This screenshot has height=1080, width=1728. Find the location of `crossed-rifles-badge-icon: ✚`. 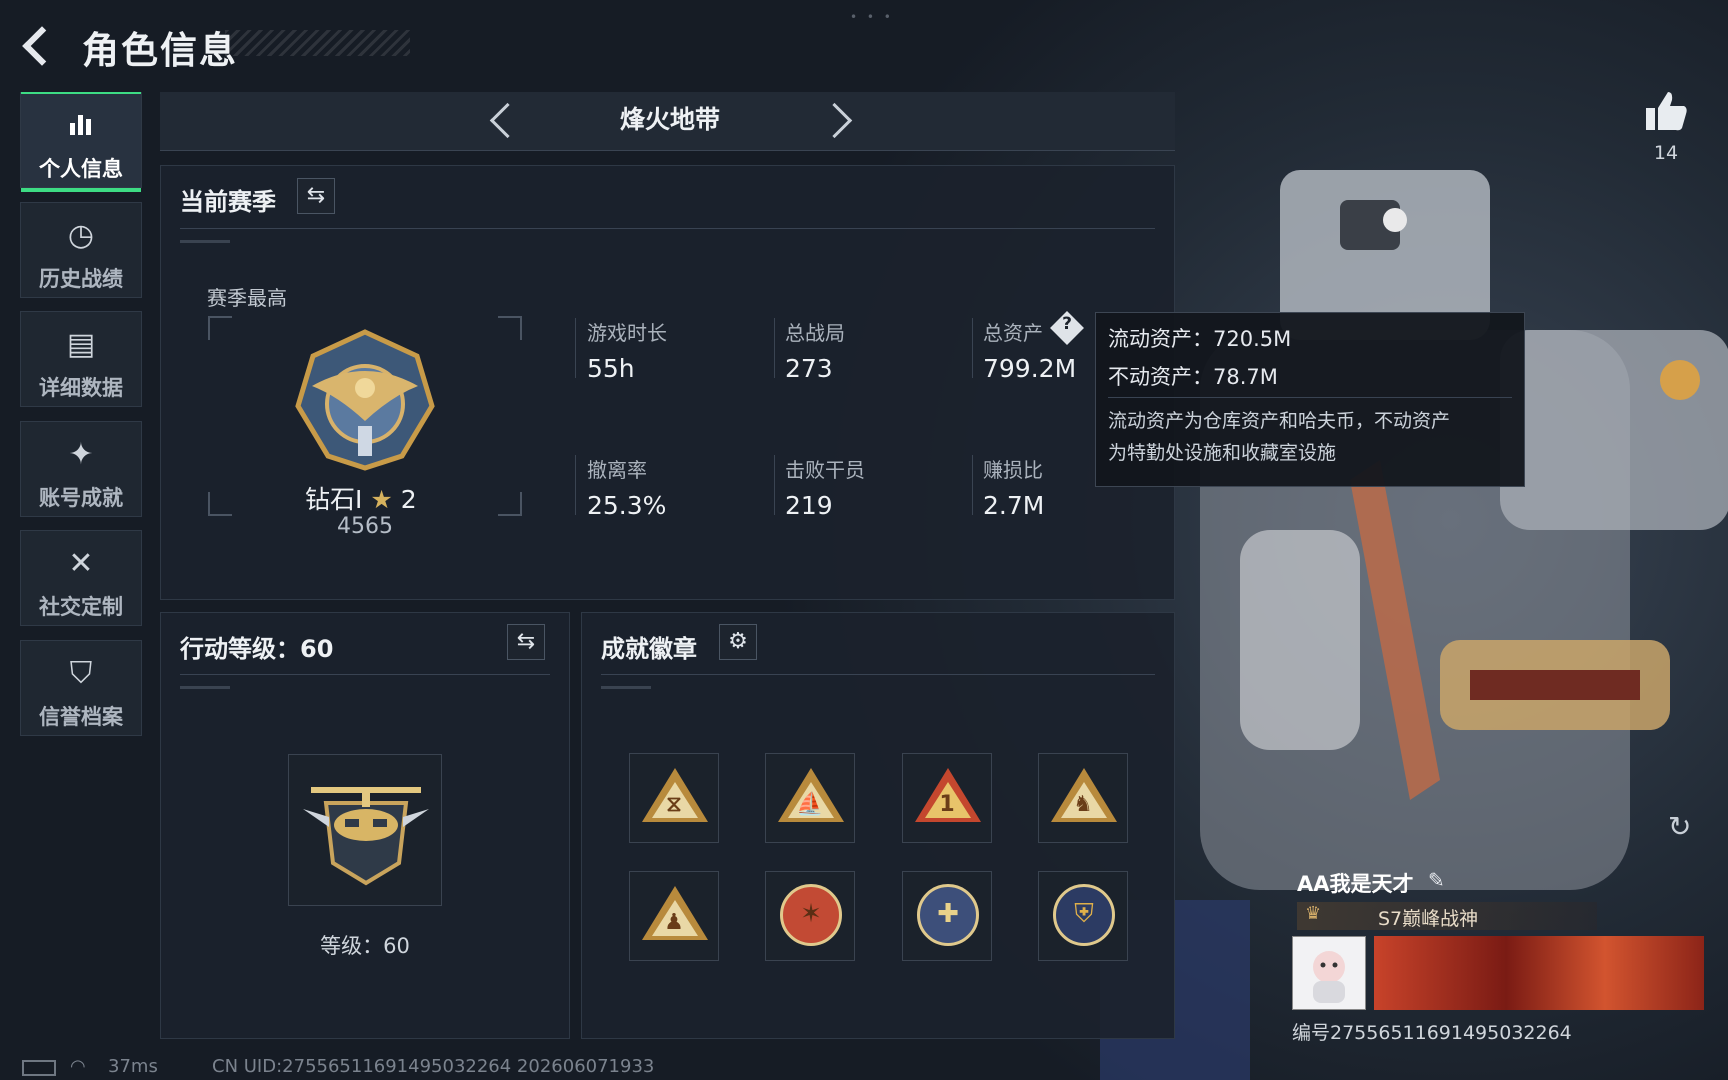

crossed-rifles-badge-icon: ✚ is located at coordinates (948, 914).